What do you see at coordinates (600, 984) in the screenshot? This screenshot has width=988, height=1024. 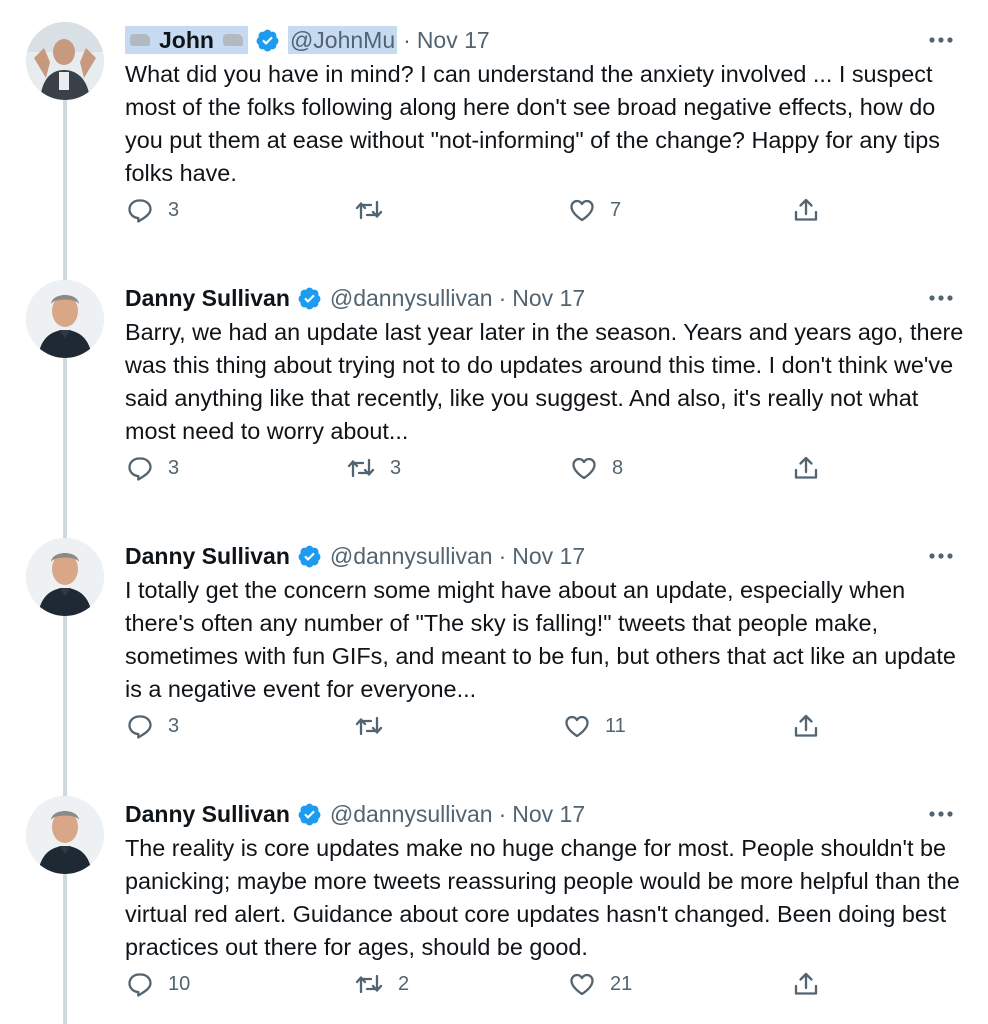 I see `like-button: 21` at bounding box center [600, 984].